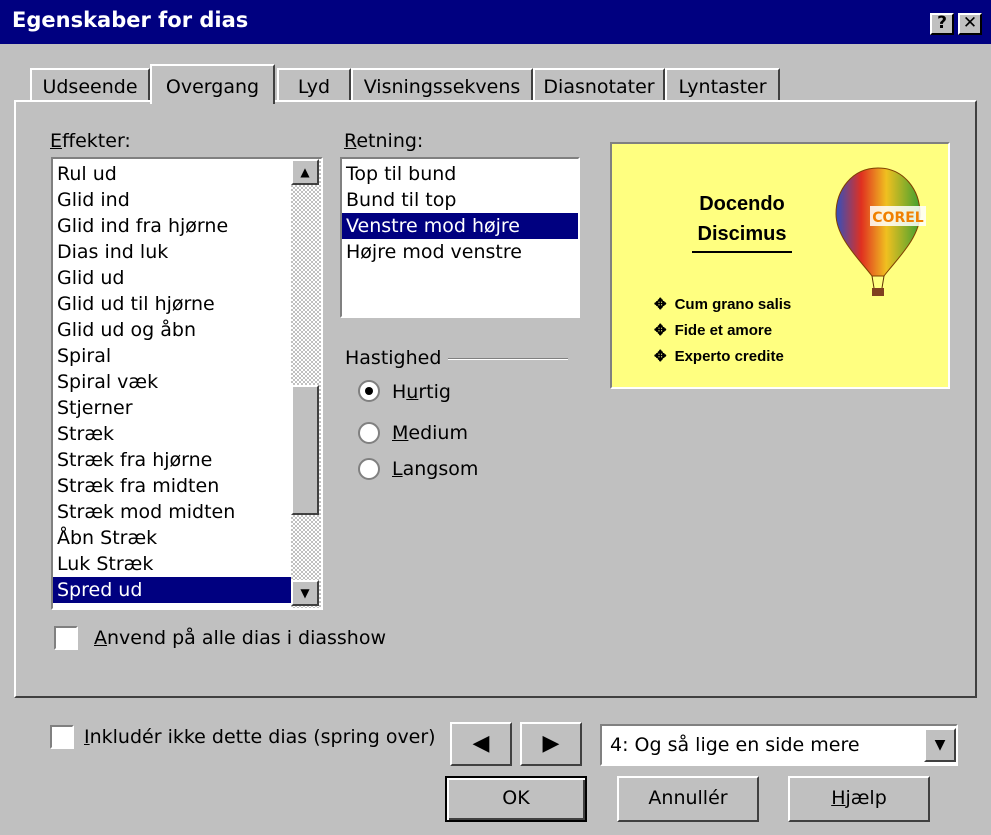 This screenshot has width=991, height=835. What do you see at coordinates (314, 85) in the screenshot?
I see `tab-lyd: Lyd` at bounding box center [314, 85].